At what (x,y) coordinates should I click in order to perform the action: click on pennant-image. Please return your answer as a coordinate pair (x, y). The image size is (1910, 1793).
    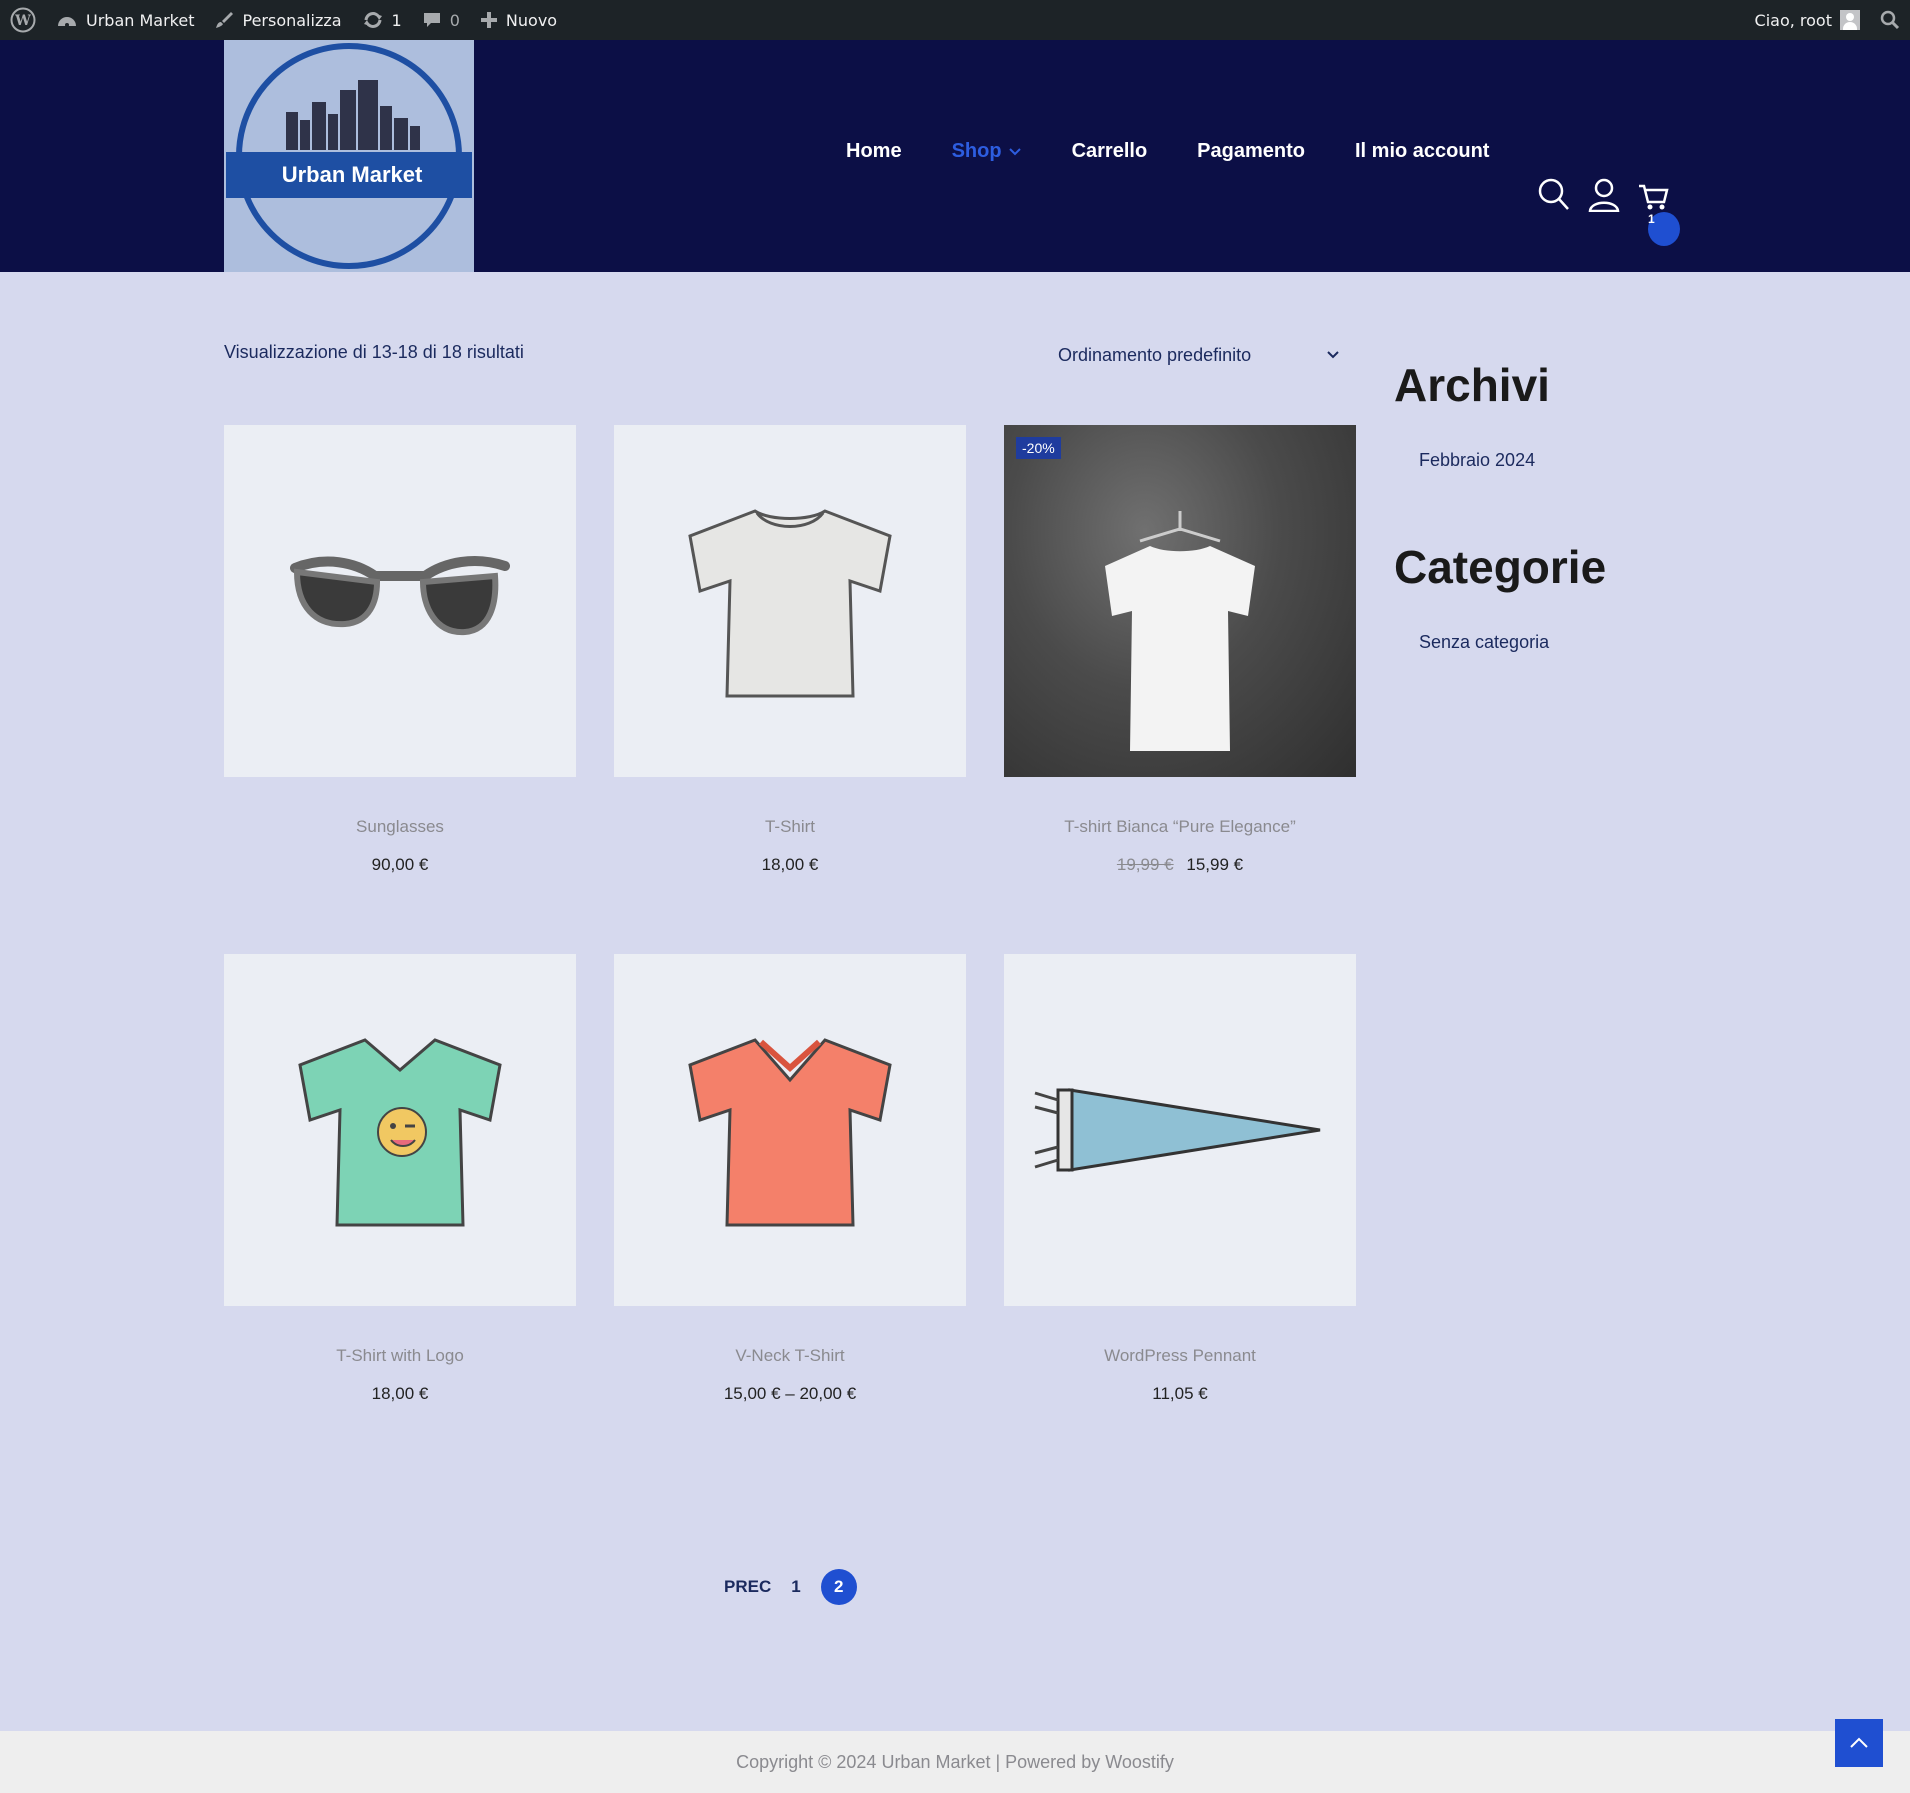
    Looking at the image, I should click on (1177, 1130).